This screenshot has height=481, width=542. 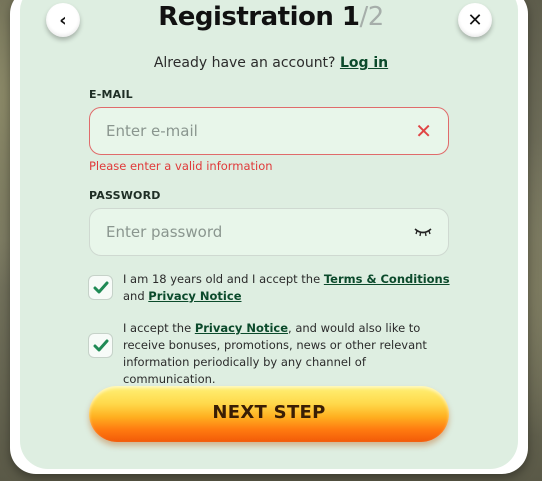 I want to click on privacy-notice-link: Privacy Notice, so click(x=194, y=296).